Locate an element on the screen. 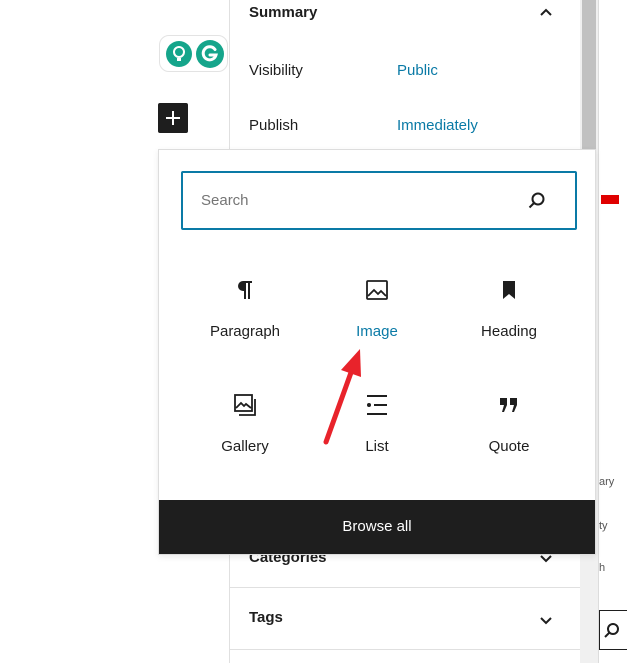 This screenshot has width=627, height=663. clipped-search-button is located at coordinates (613, 630).